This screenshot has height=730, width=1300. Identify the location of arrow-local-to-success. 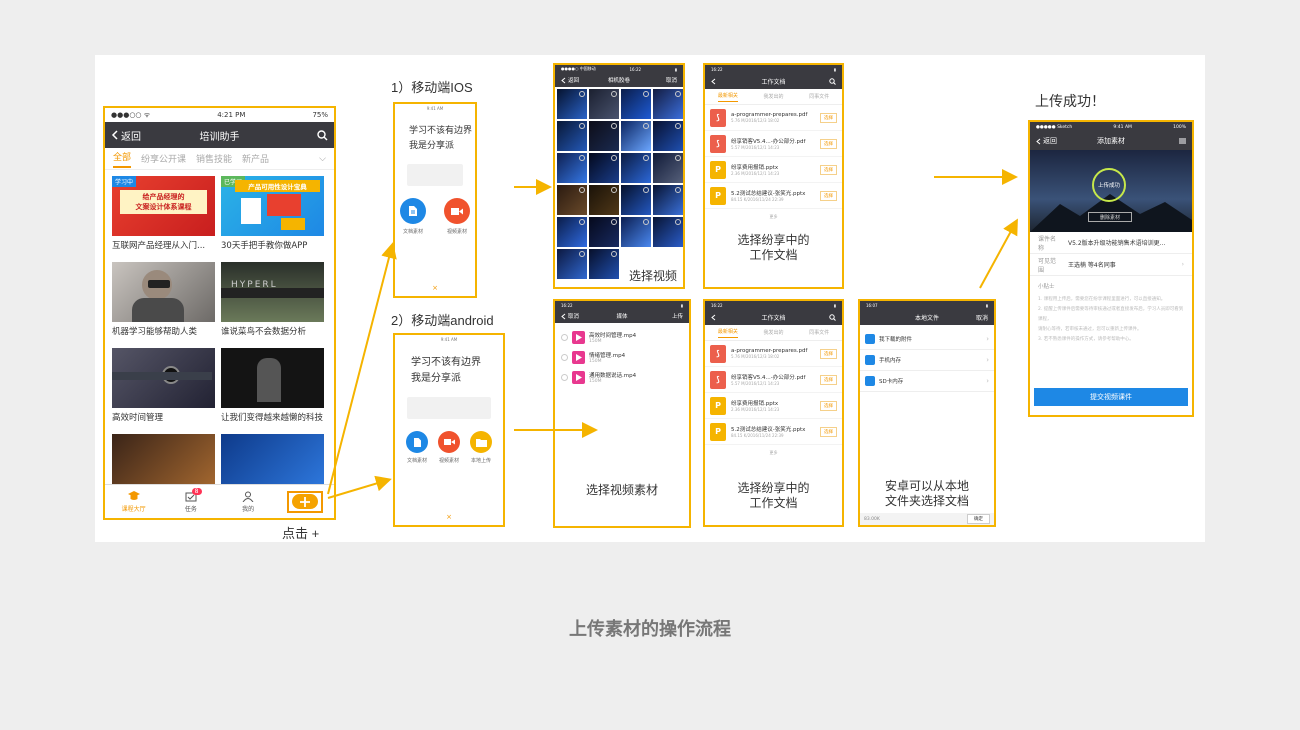
(998, 253).